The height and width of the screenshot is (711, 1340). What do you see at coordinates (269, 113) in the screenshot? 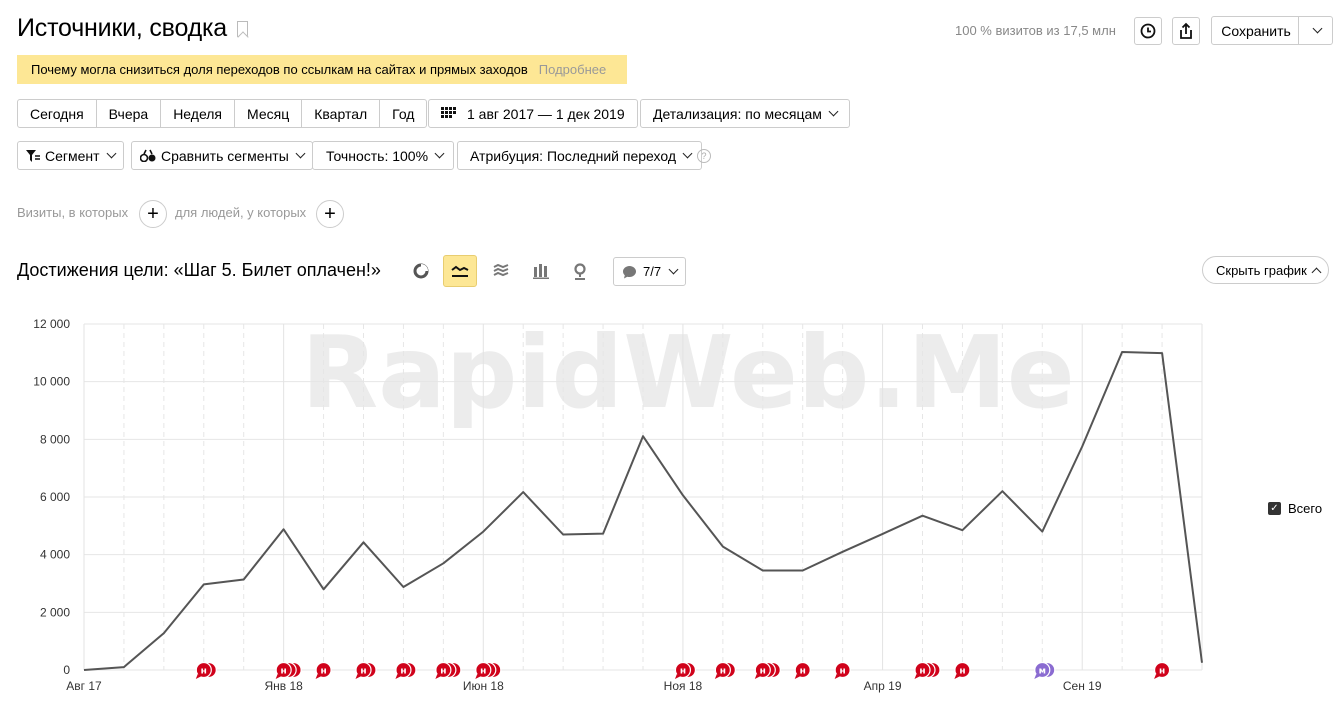
I see `period-month: Месяц` at bounding box center [269, 113].